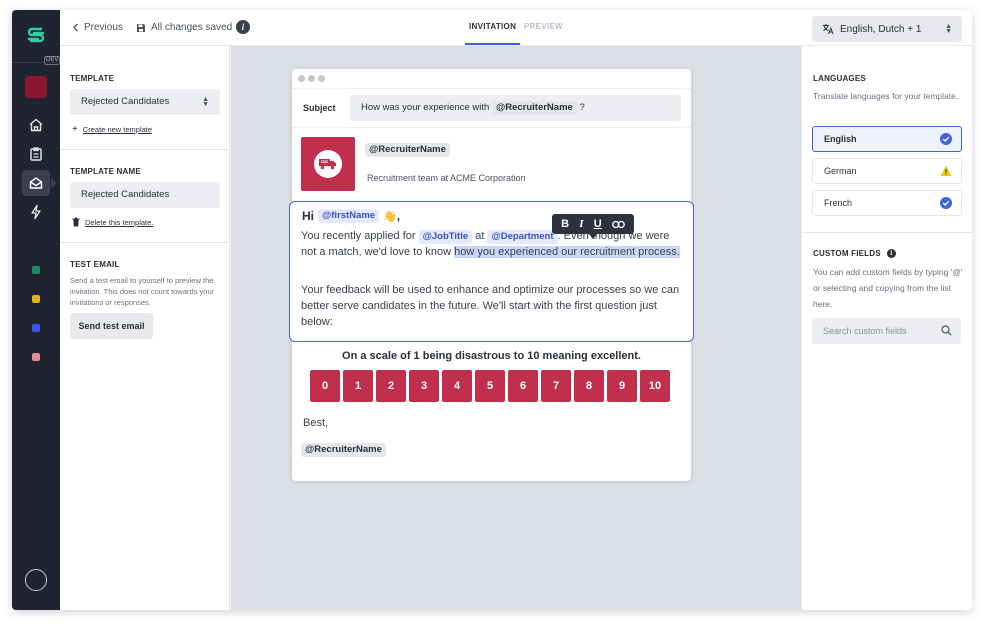 Image resolution: width=984 pixels, height=624 pixels. I want to click on rating-option: 6, so click(523, 386).